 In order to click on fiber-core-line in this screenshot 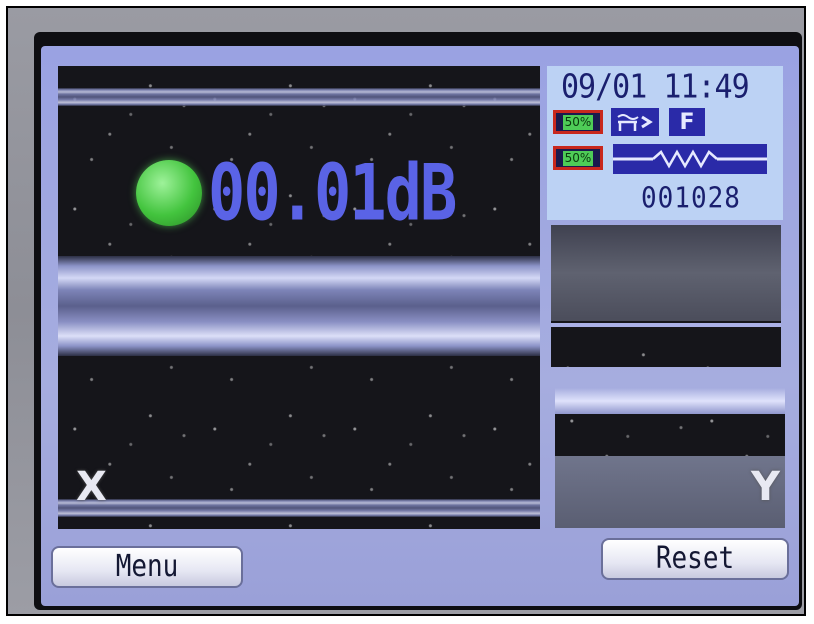, I will do `click(666, 325)`.